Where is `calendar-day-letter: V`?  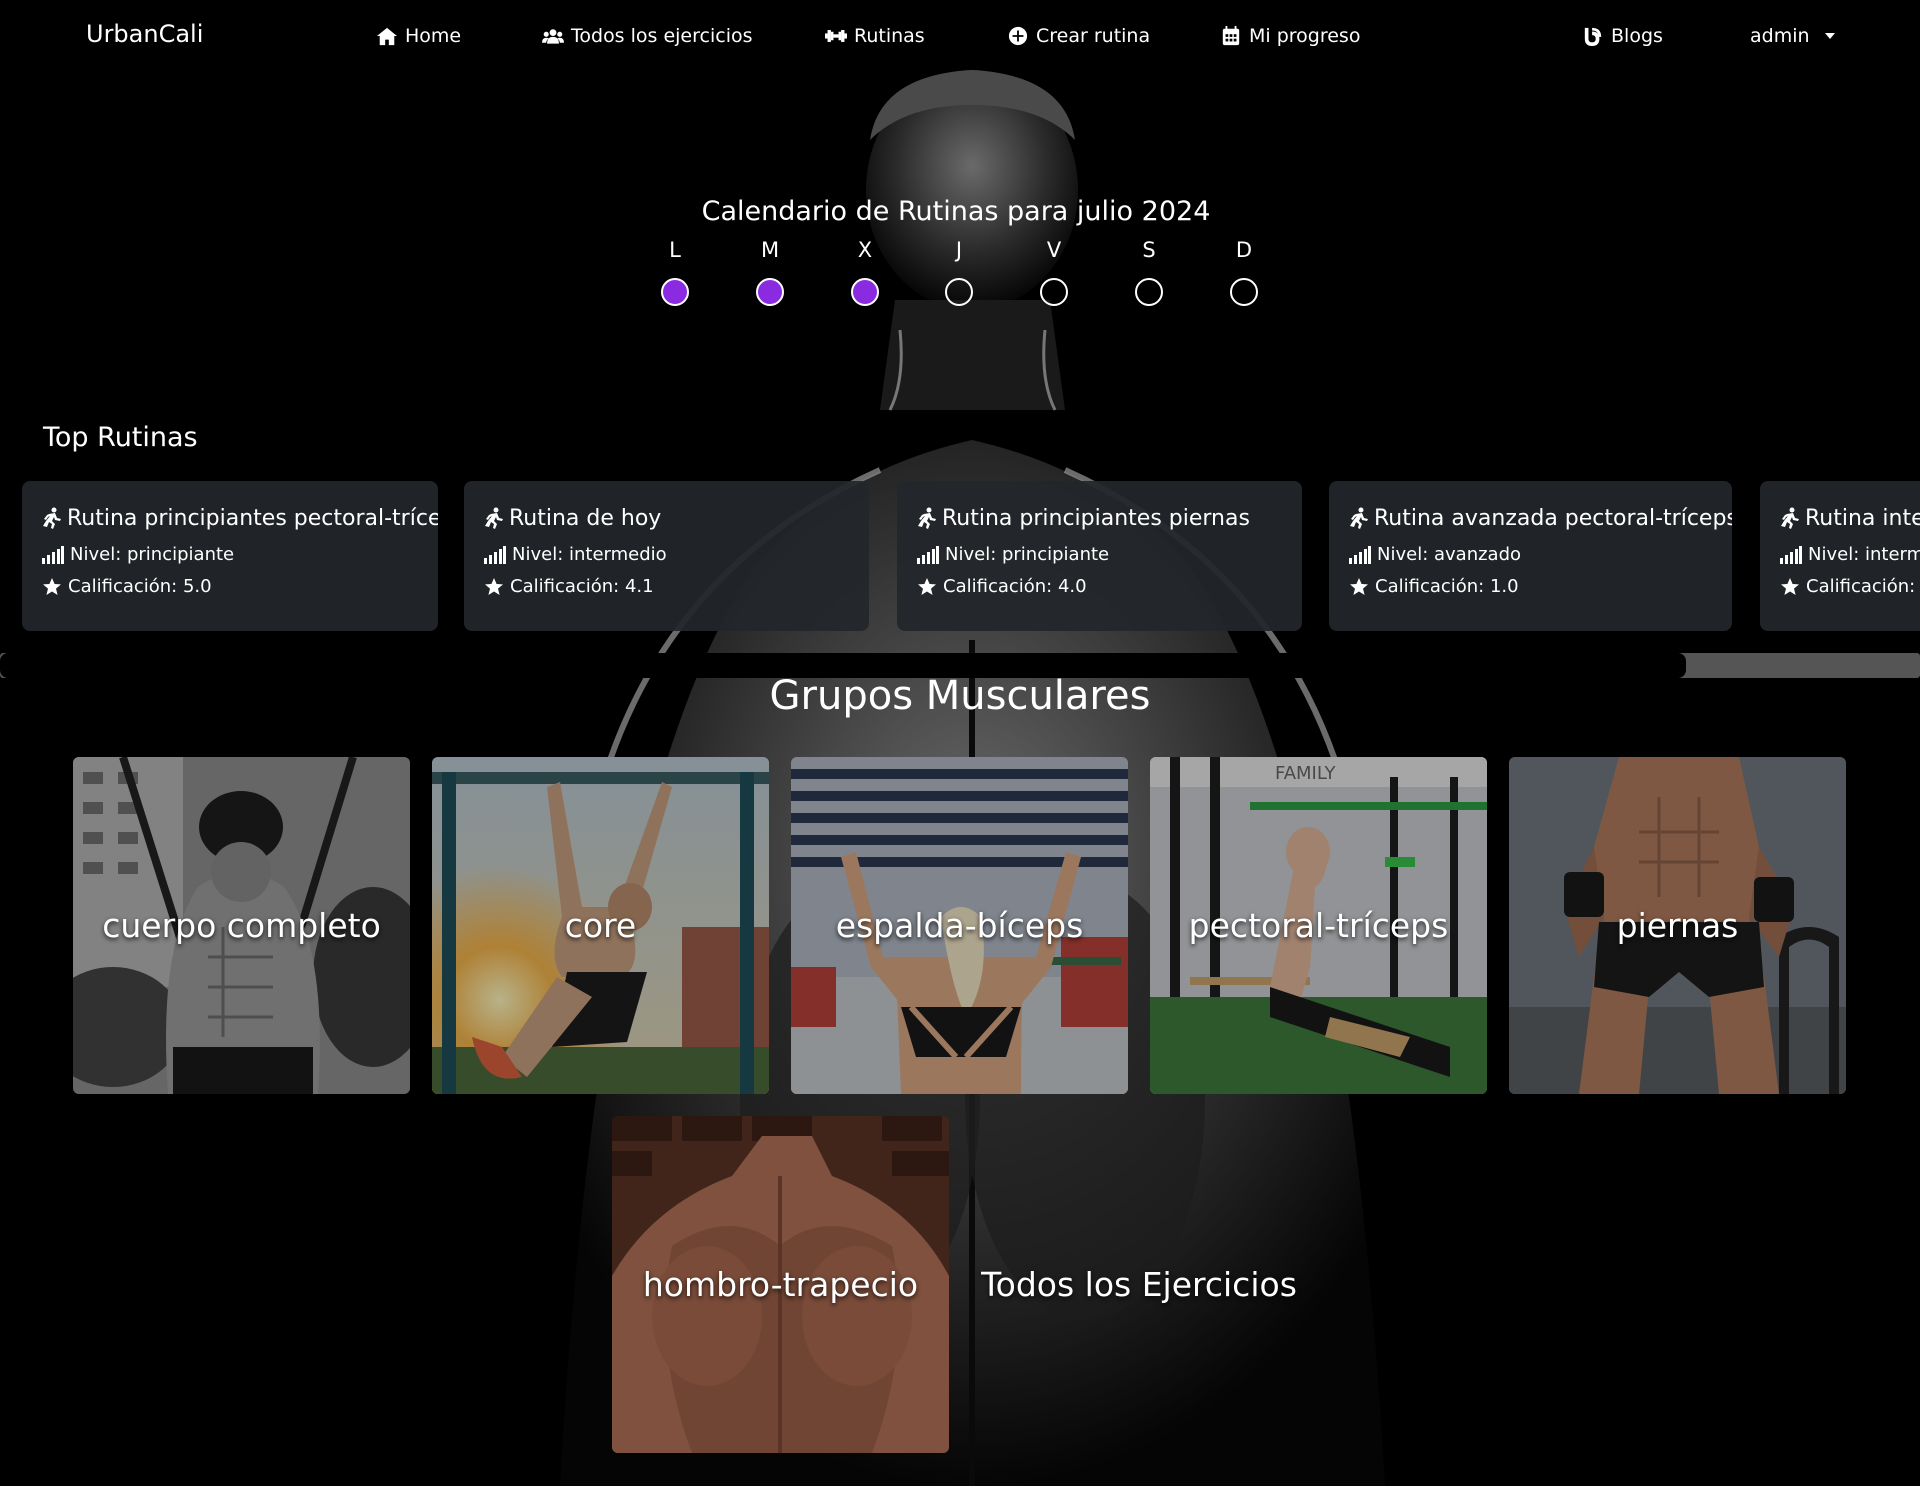 calendar-day-letter: V is located at coordinates (1054, 250).